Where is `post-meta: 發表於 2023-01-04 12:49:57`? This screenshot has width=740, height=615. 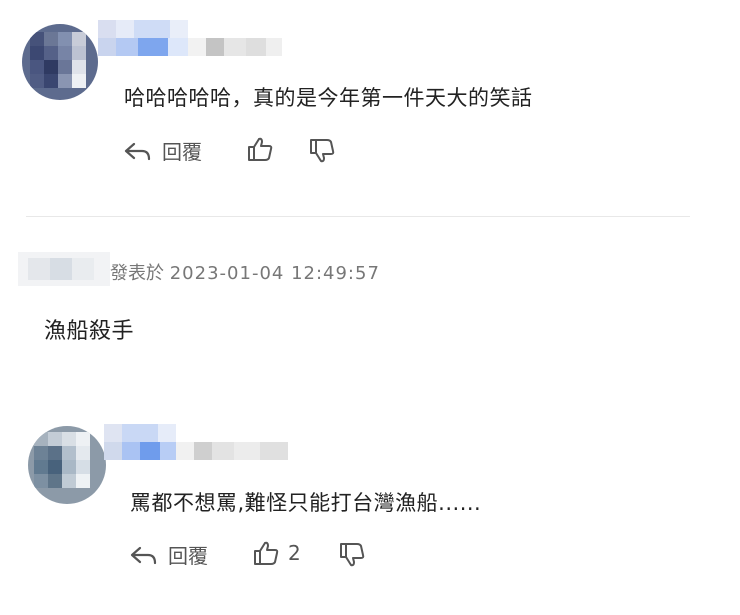 post-meta: 發表於 2023-01-04 12:49:57 is located at coordinates (245, 272).